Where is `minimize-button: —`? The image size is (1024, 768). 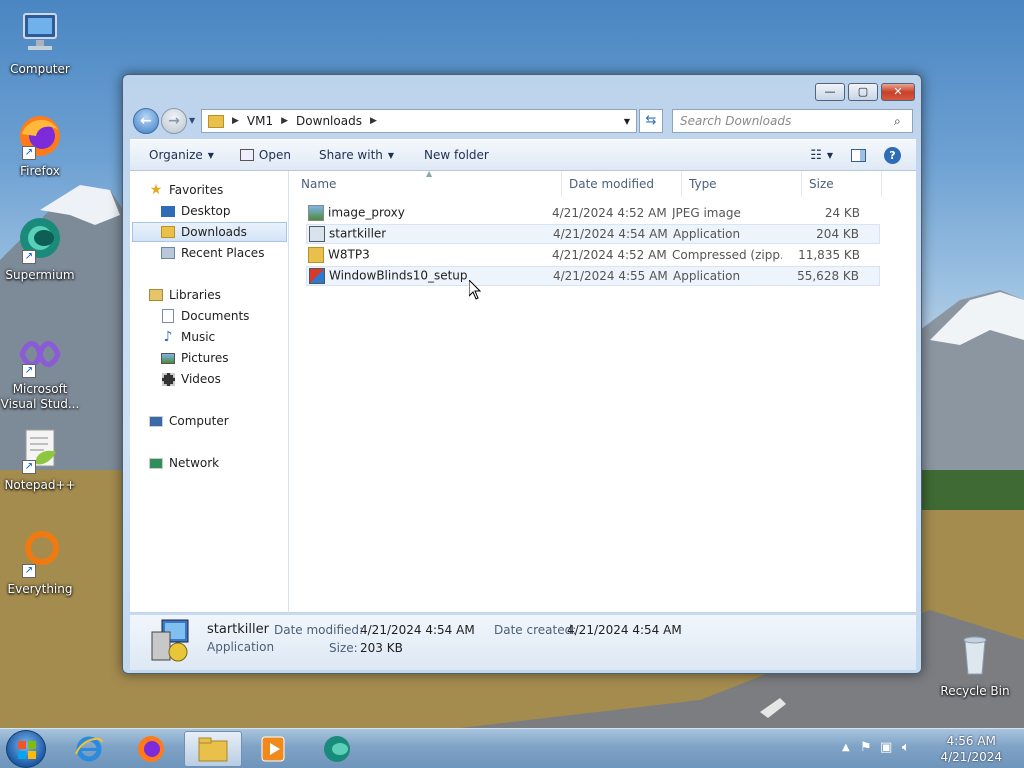
minimize-button: — is located at coordinates (830, 92).